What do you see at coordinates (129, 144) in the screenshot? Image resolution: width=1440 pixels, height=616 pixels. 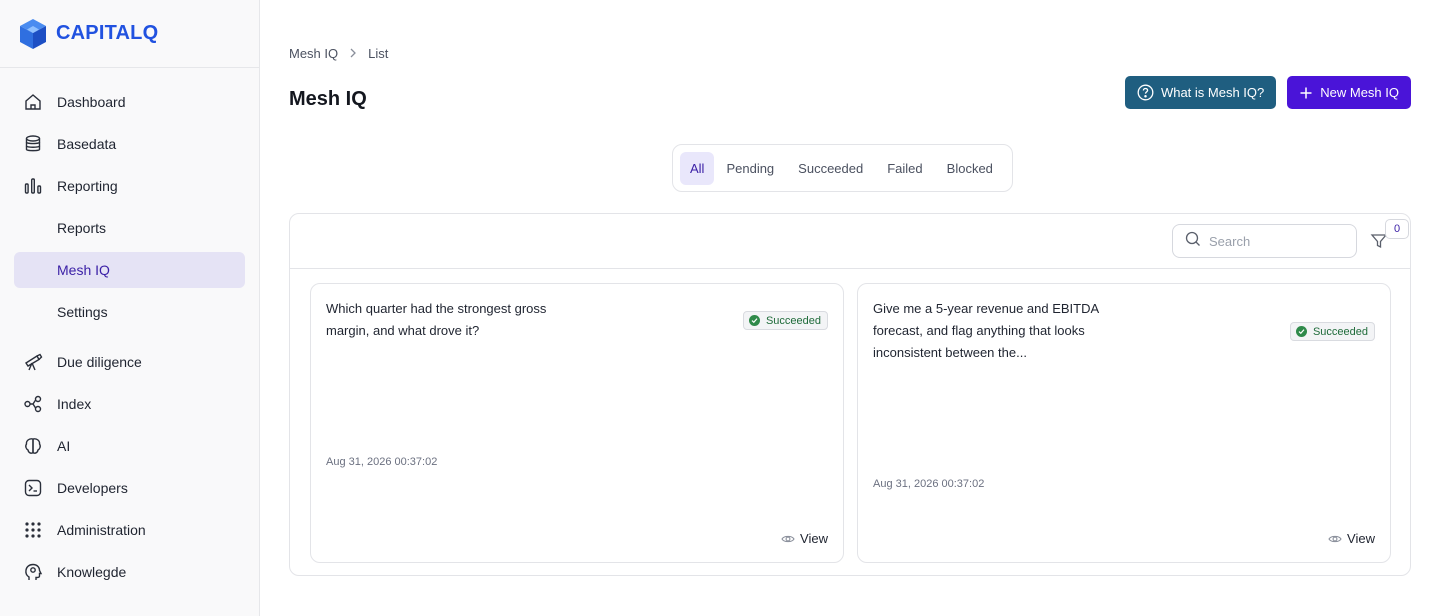 I see `sidebar-item-basedata: Basedata` at bounding box center [129, 144].